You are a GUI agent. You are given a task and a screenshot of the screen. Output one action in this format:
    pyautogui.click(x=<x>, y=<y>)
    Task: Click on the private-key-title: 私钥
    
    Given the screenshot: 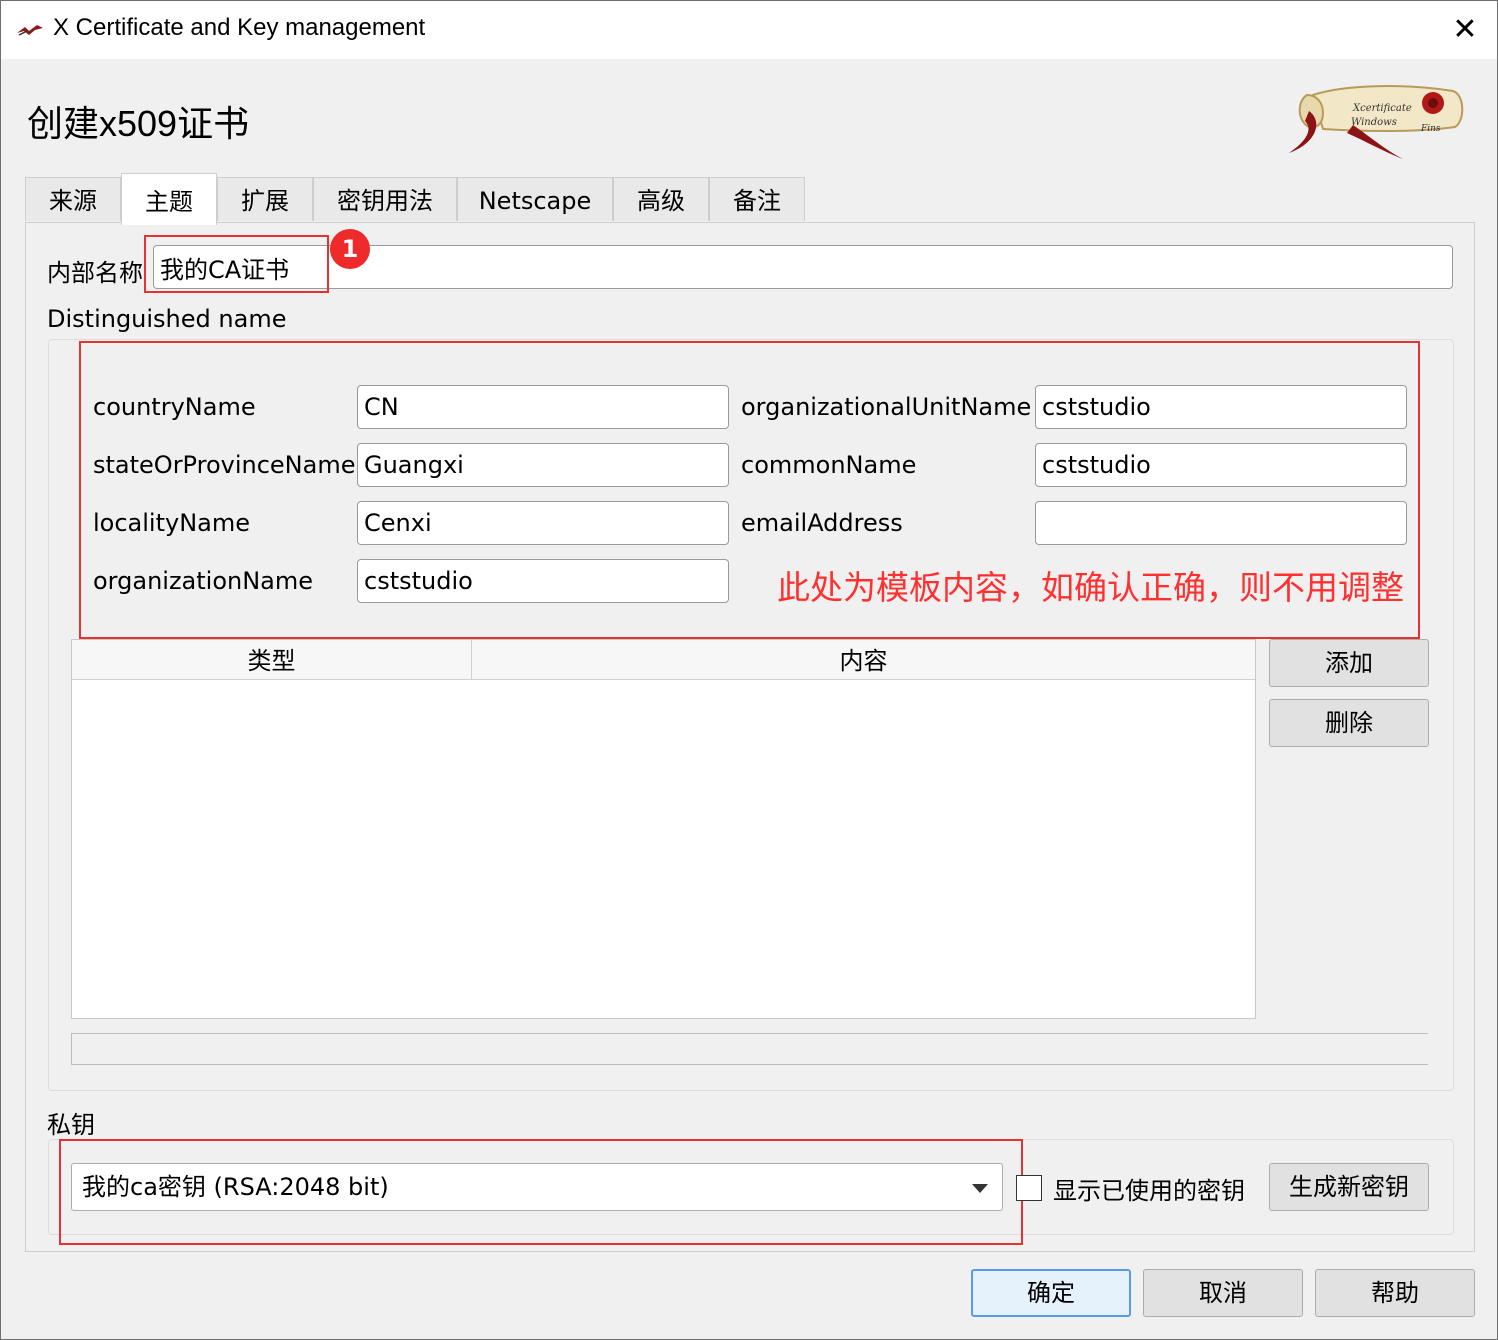 What is the action you would take?
    pyautogui.click(x=71, y=1125)
    